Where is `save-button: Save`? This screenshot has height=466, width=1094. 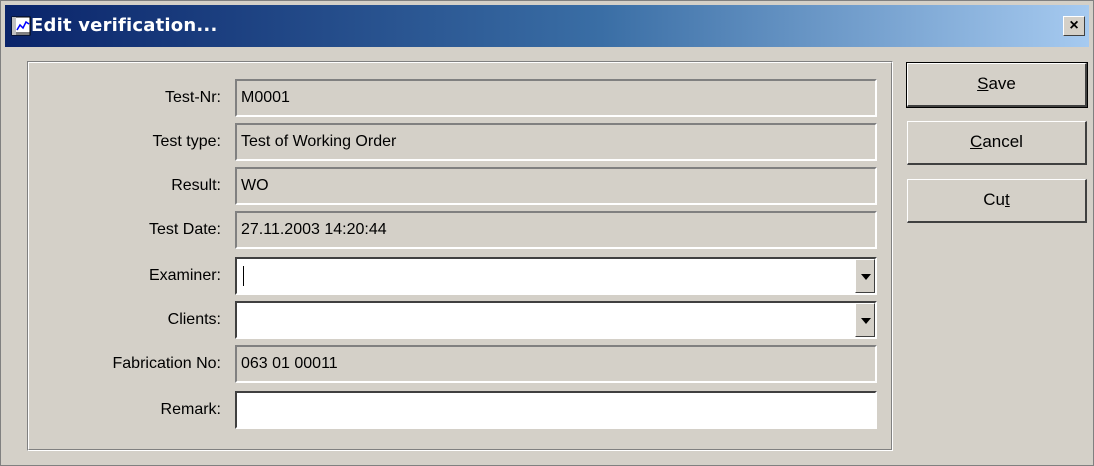
save-button: Save is located at coordinates (997, 85).